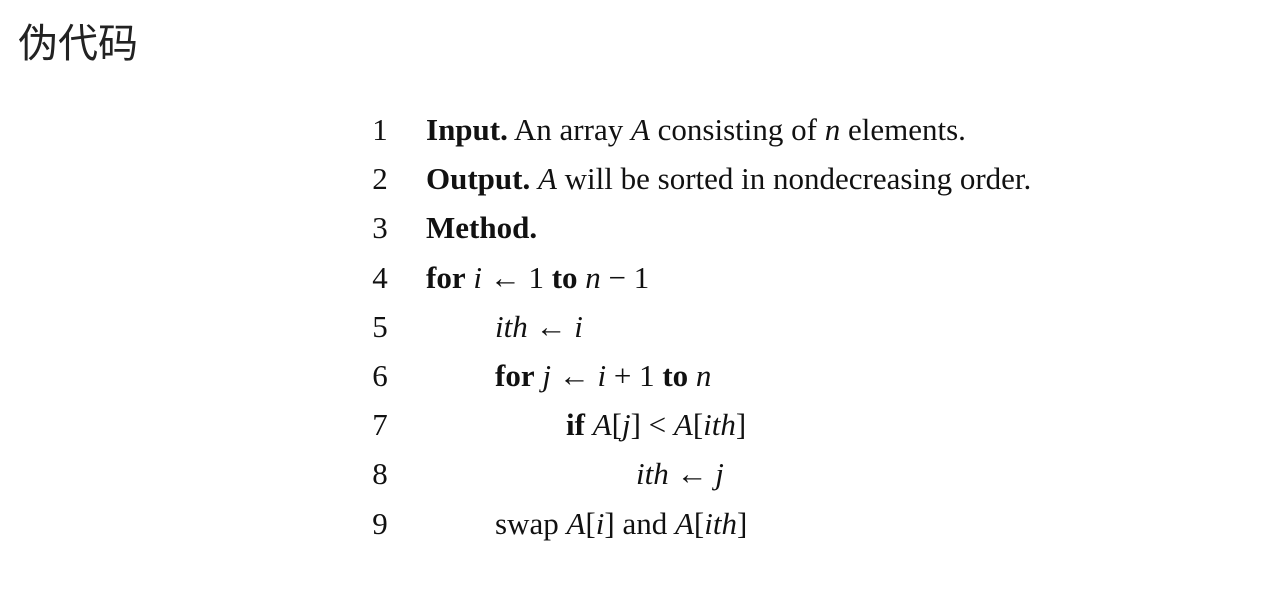 The height and width of the screenshot is (598, 1282). I want to click on code-line-6: 6 for j ← i + 1 to n, so click(641, 377).